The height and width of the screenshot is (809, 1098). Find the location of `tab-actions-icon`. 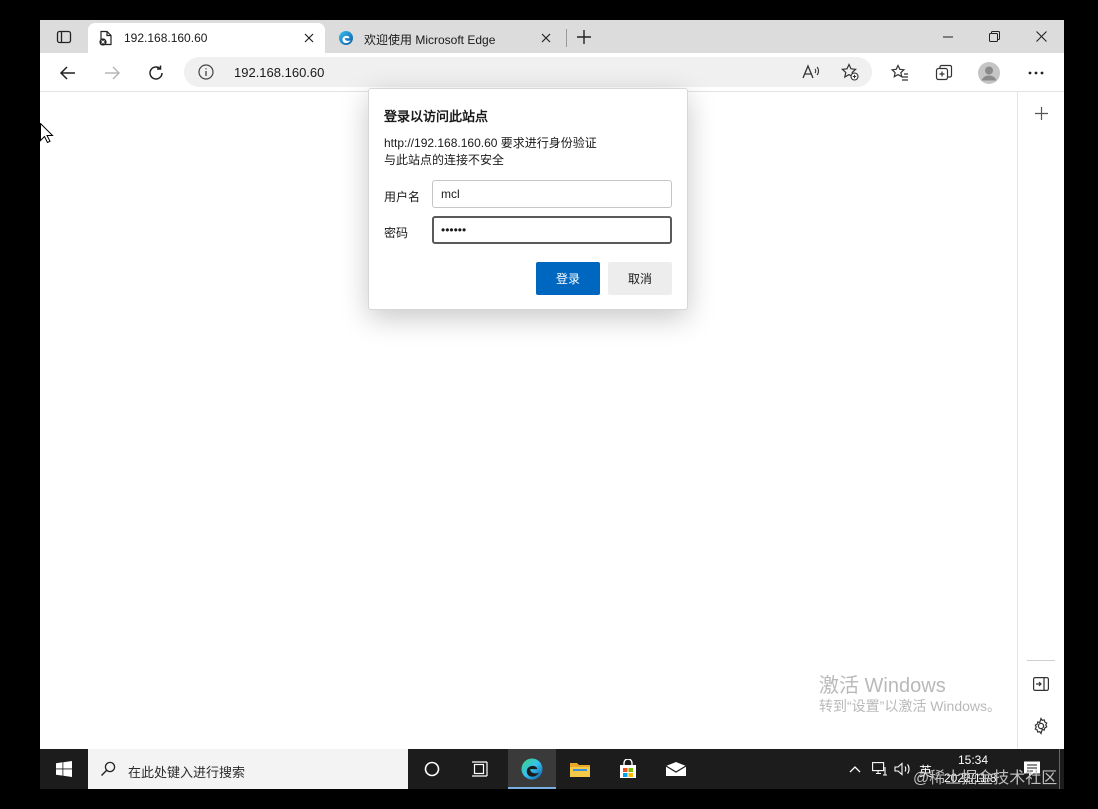

tab-actions-icon is located at coordinates (64, 36).